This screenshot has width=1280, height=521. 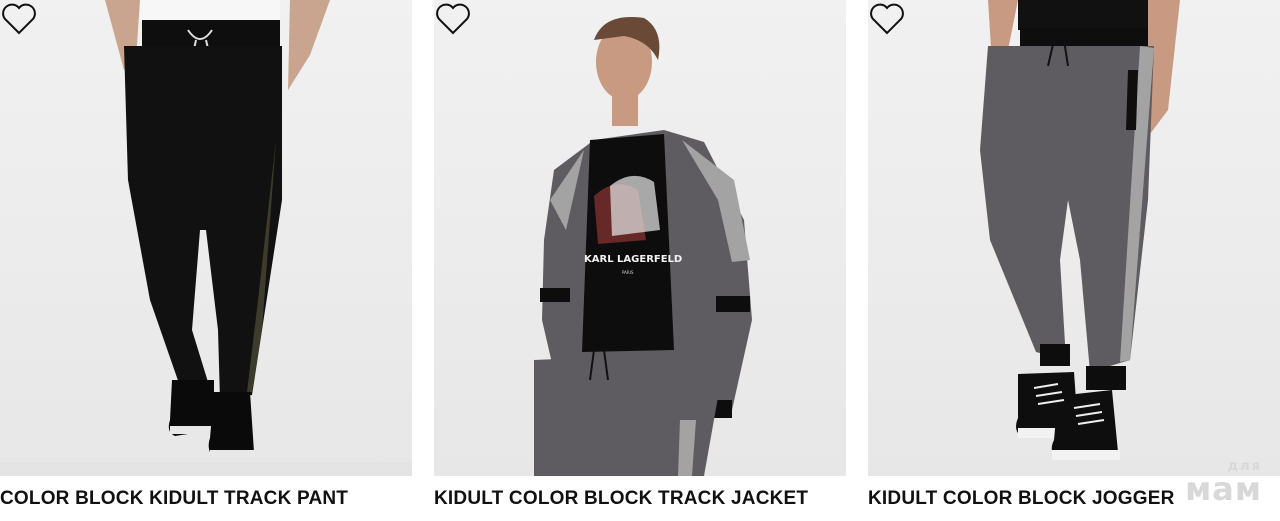 I want to click on grey-jogger-illustration, so click(x=1080, y=230).